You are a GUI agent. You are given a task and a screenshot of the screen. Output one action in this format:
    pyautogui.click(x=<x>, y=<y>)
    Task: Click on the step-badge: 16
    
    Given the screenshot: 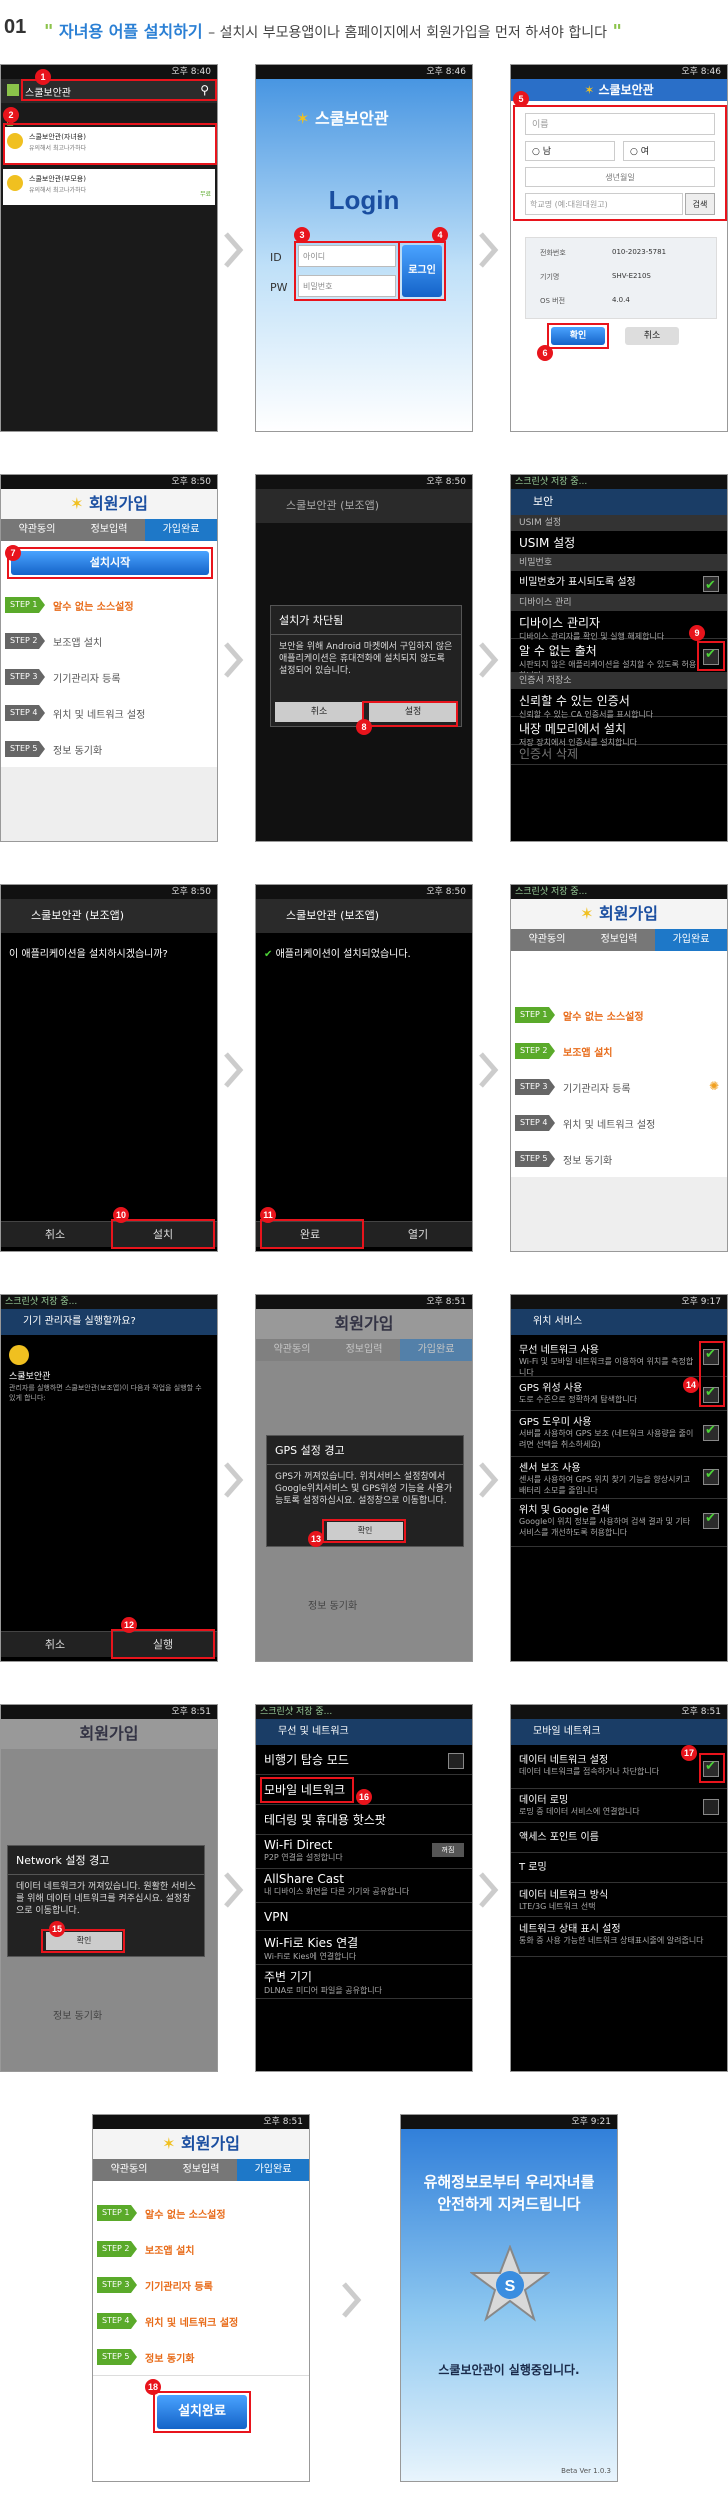 What is the action you would take?
    pyautogui.click(x=364, y=1797)
    